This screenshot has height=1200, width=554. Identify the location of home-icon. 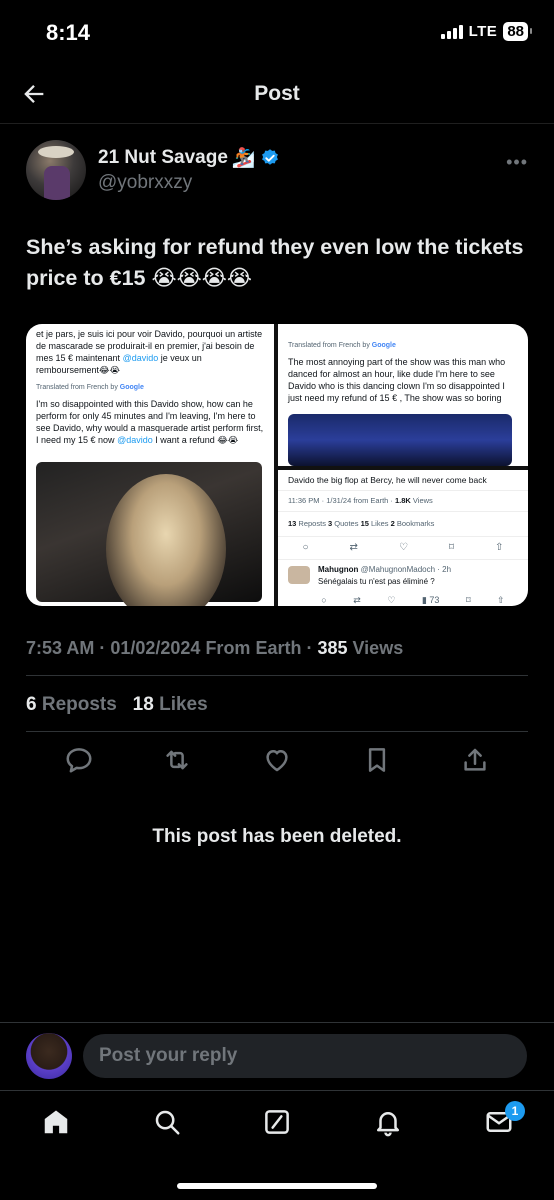
(56, 1122).